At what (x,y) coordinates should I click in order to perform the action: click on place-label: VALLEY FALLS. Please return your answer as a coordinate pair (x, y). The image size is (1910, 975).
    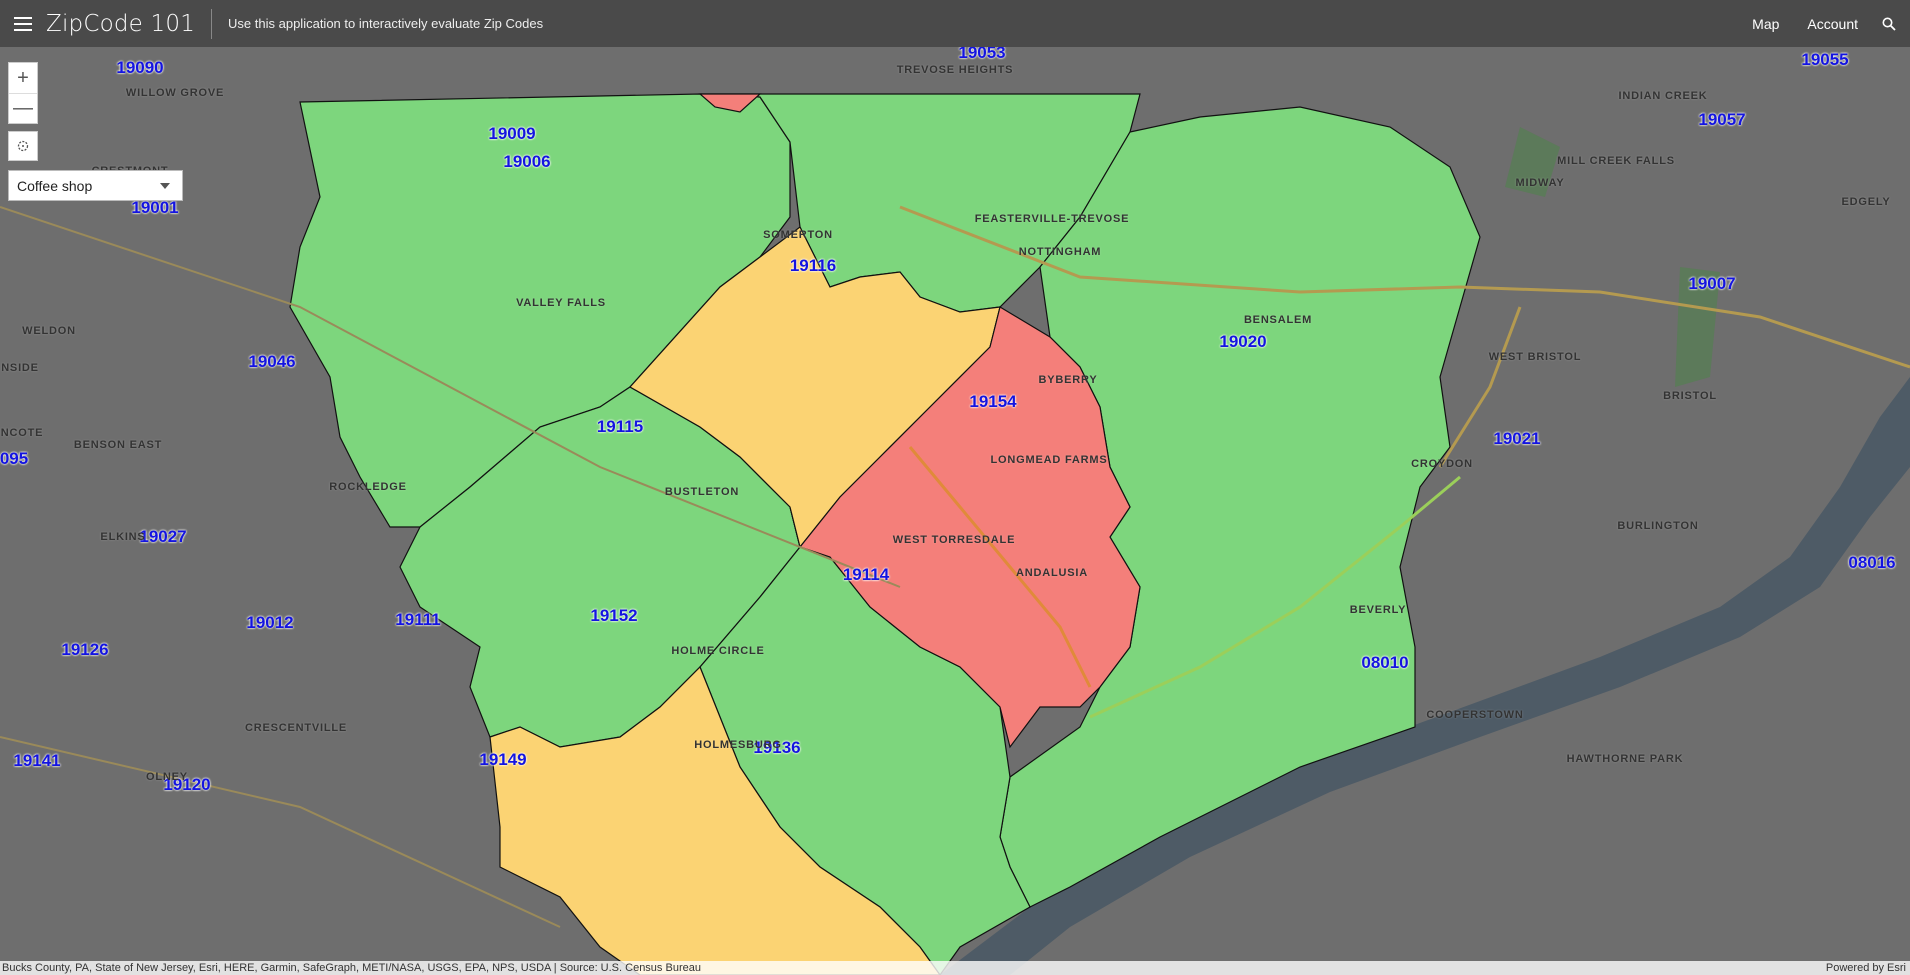
    Looking at the image, I should click on (561, 303).